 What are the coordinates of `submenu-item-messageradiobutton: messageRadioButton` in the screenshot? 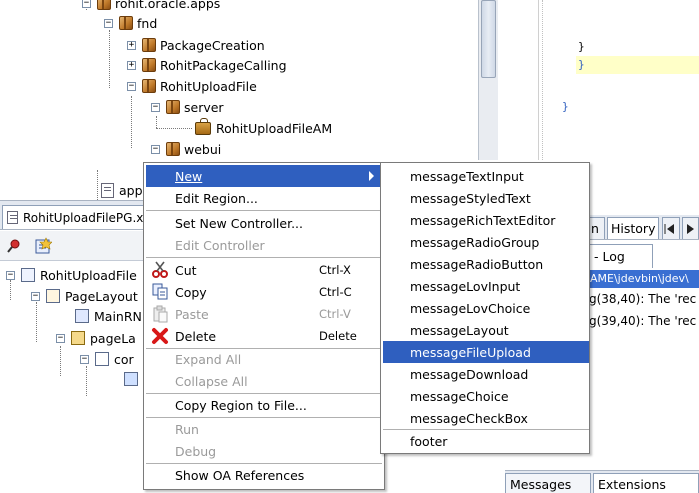 It's located at (486, 264).